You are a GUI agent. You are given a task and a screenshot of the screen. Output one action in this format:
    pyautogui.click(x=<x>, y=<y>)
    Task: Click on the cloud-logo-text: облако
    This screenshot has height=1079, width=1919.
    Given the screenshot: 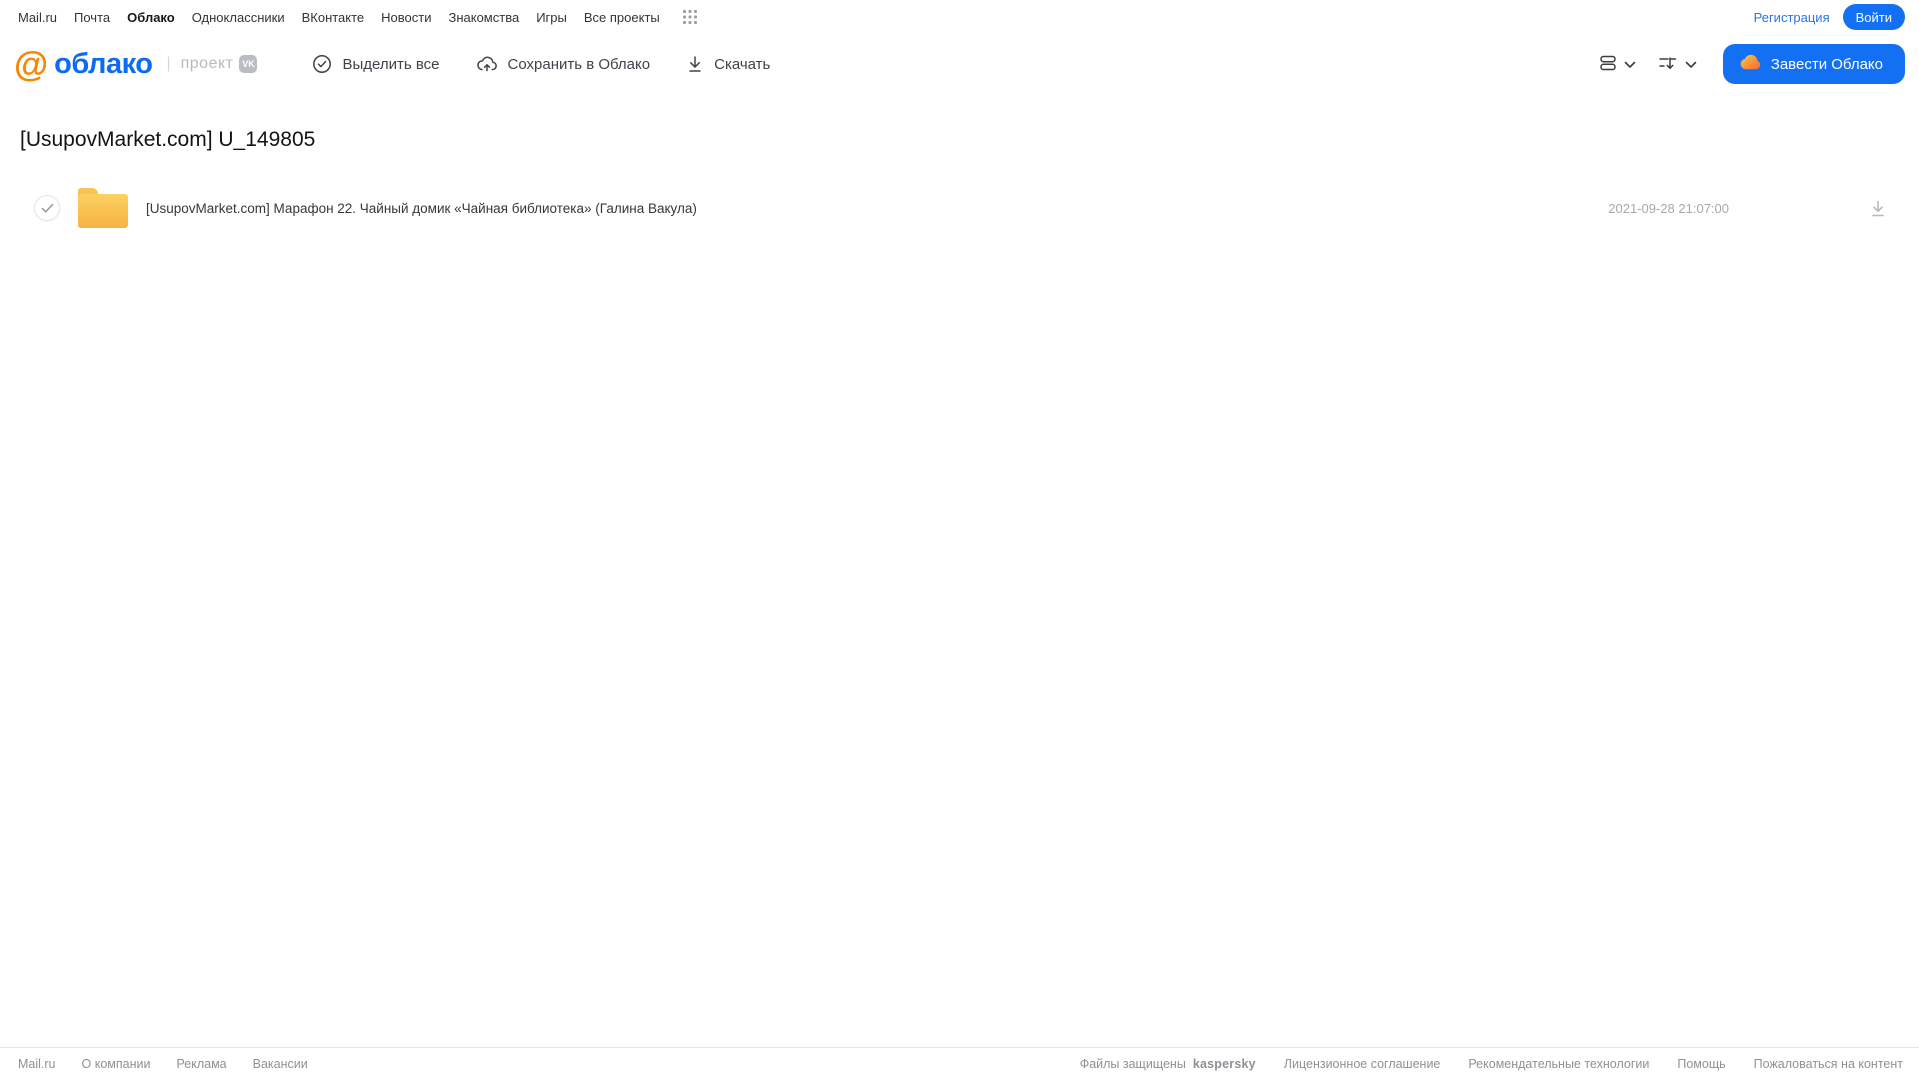 What is the action you would take?
    pyautogui.click(x=103, y=63)
    